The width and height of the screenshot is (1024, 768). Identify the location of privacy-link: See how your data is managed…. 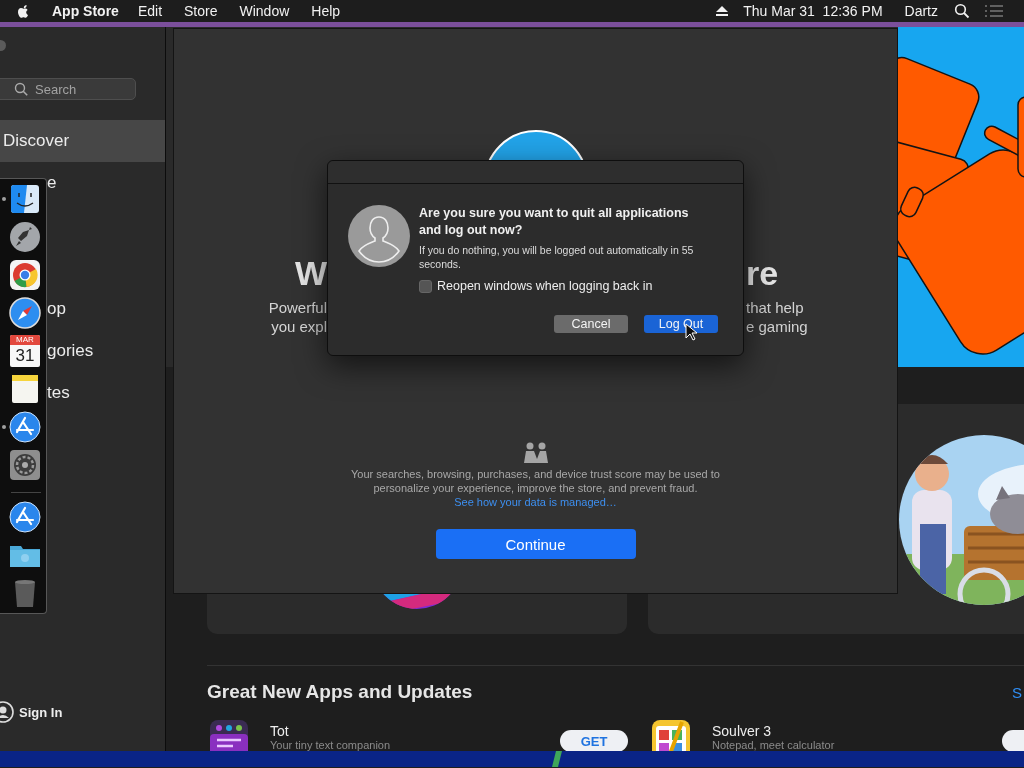
(535, 502).